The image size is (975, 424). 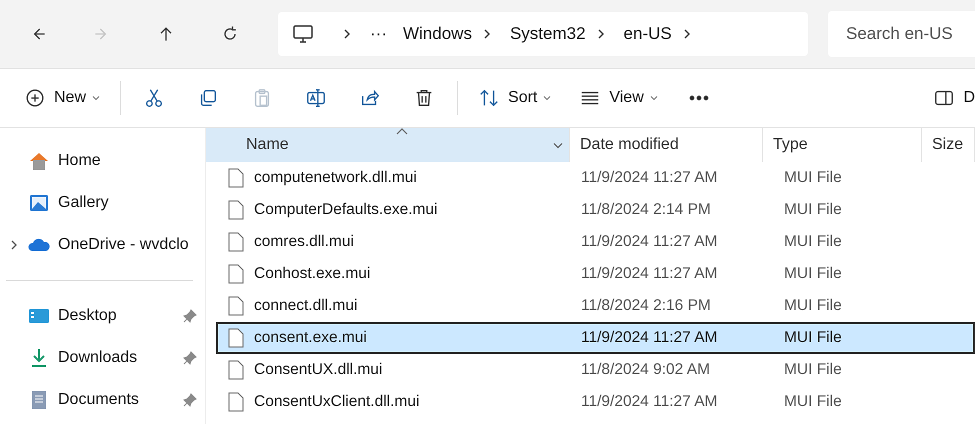 I want to click on desktop-icon, so click(x=39, y=316).